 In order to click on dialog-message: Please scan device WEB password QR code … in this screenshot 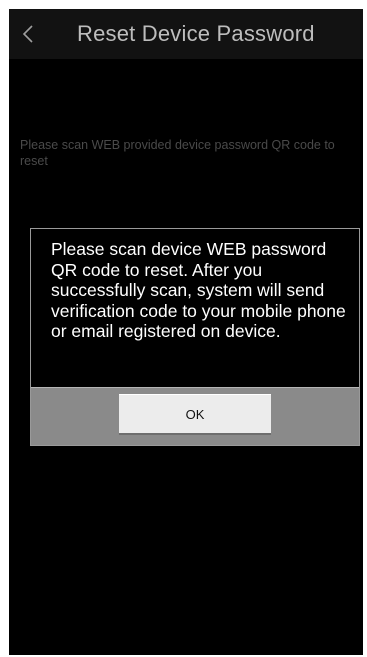, I will do `click(198, 290)`.